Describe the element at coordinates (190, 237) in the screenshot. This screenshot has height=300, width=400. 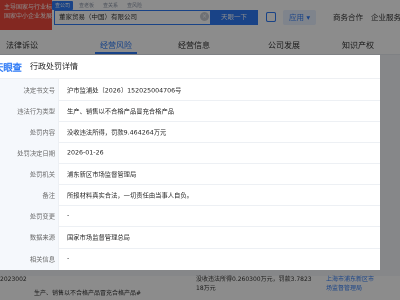
I see `detail-row-data-source: 数据来源 国家市场监督管理总局` at that location.